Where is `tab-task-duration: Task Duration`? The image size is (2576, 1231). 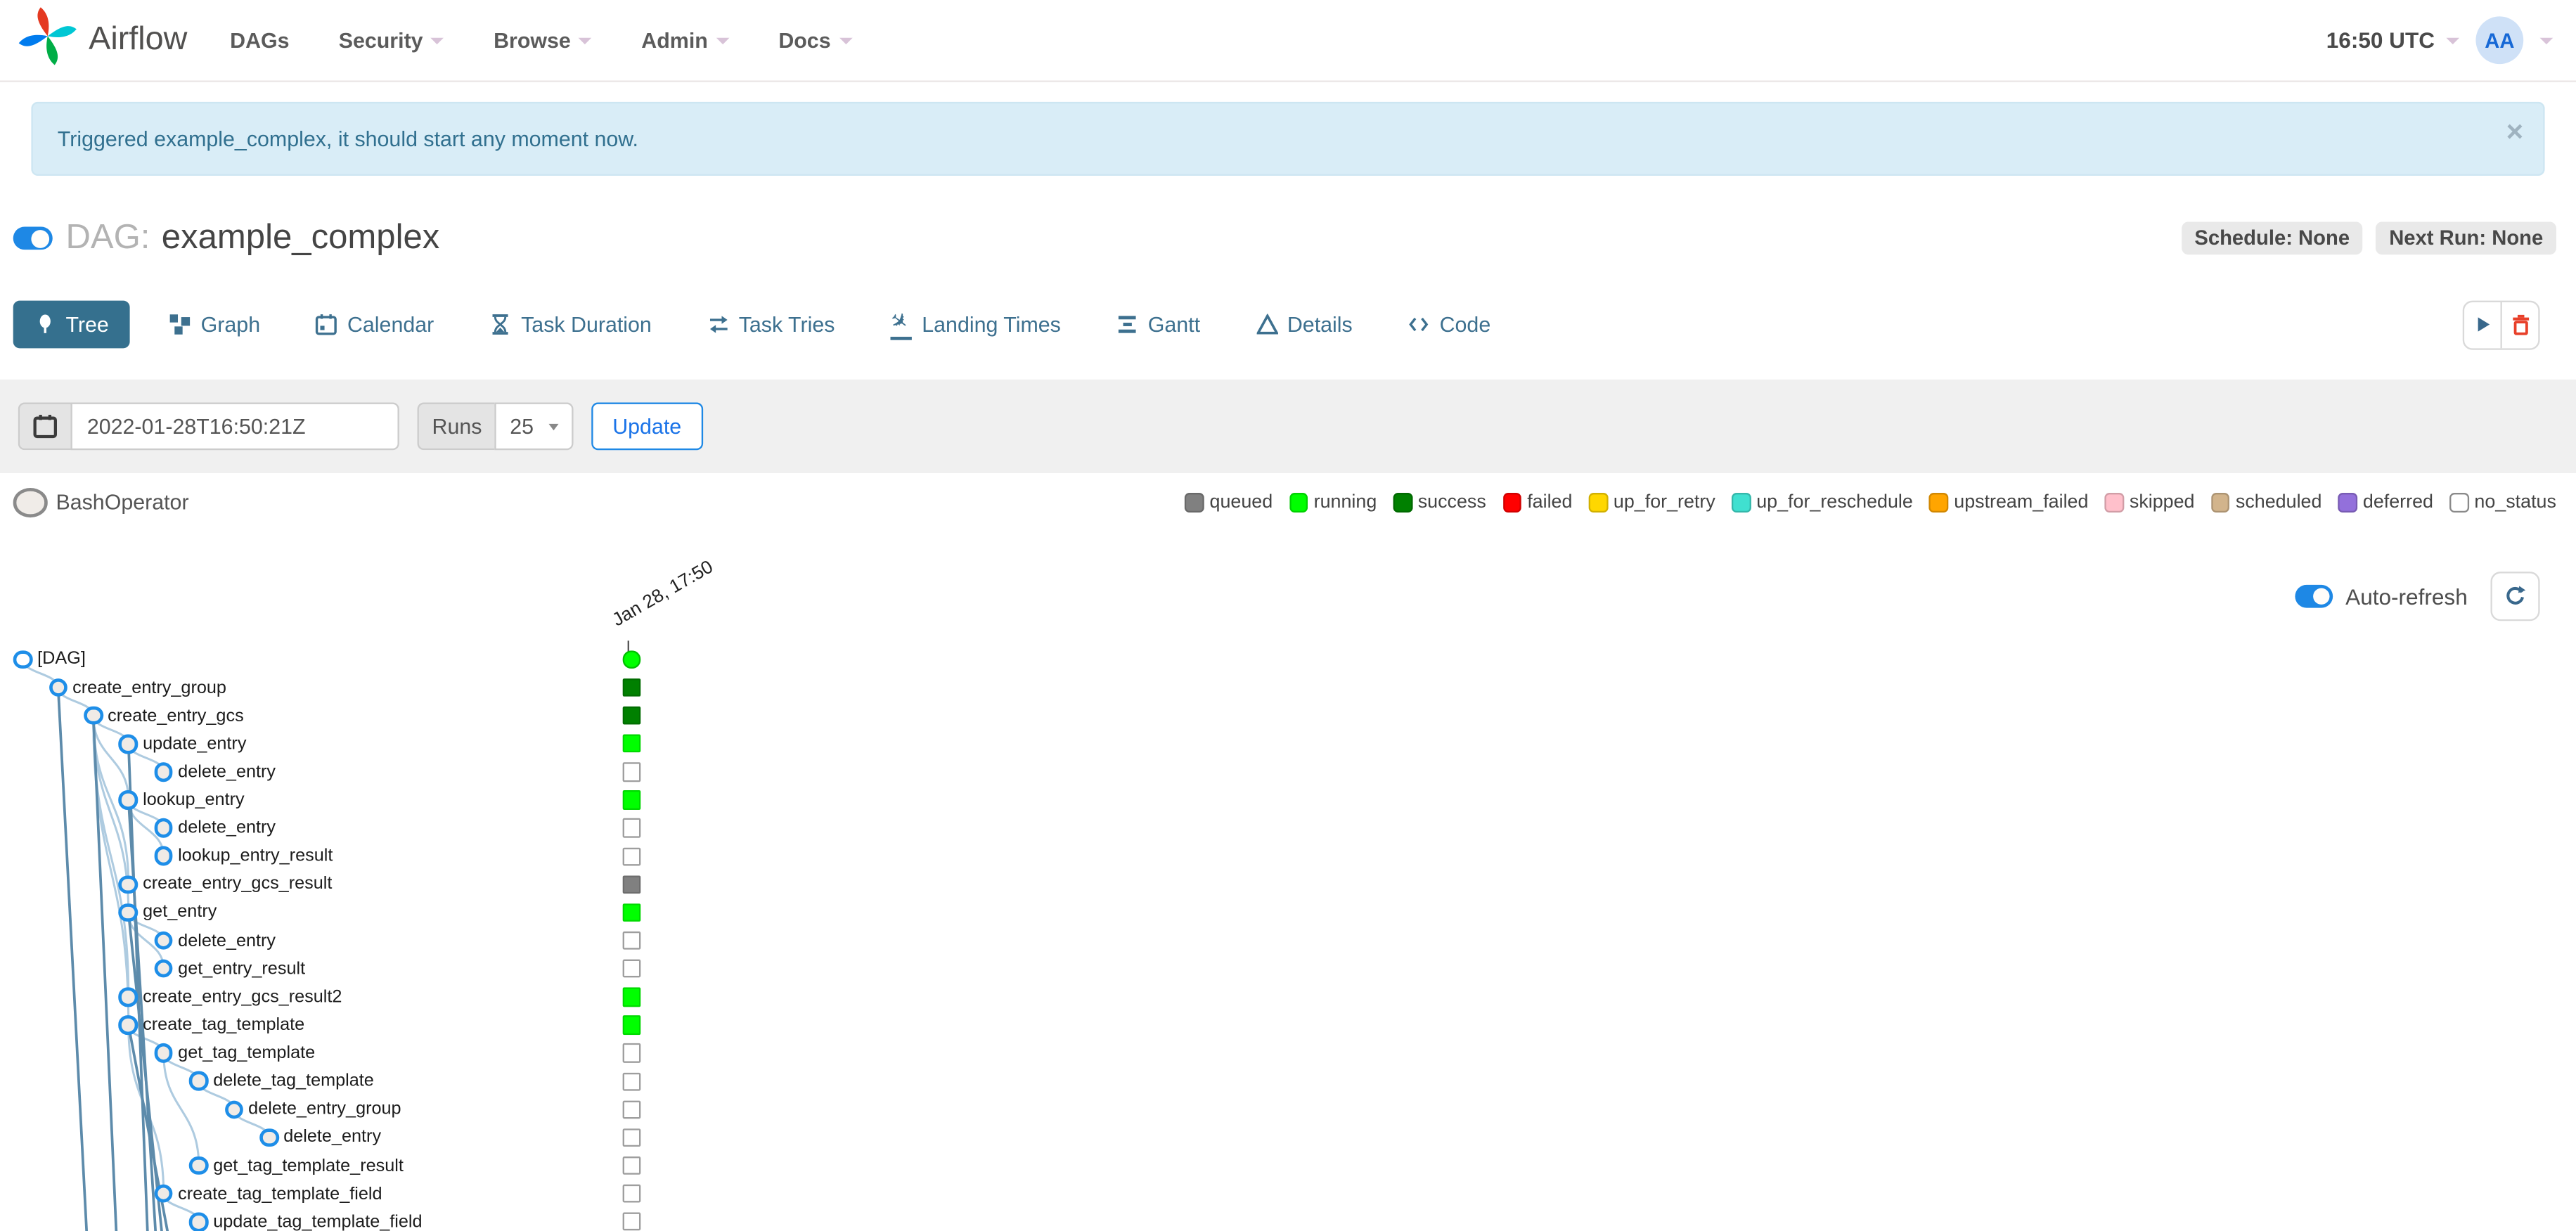
tab-task-duration: Task Duration is located at coordinates (570, 325).